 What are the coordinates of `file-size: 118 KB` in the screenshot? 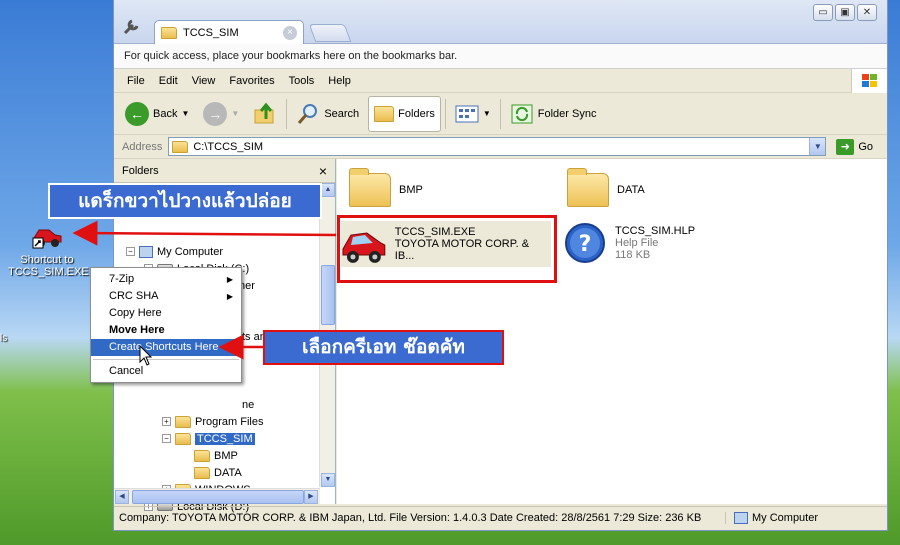 It's located at (633, 255).